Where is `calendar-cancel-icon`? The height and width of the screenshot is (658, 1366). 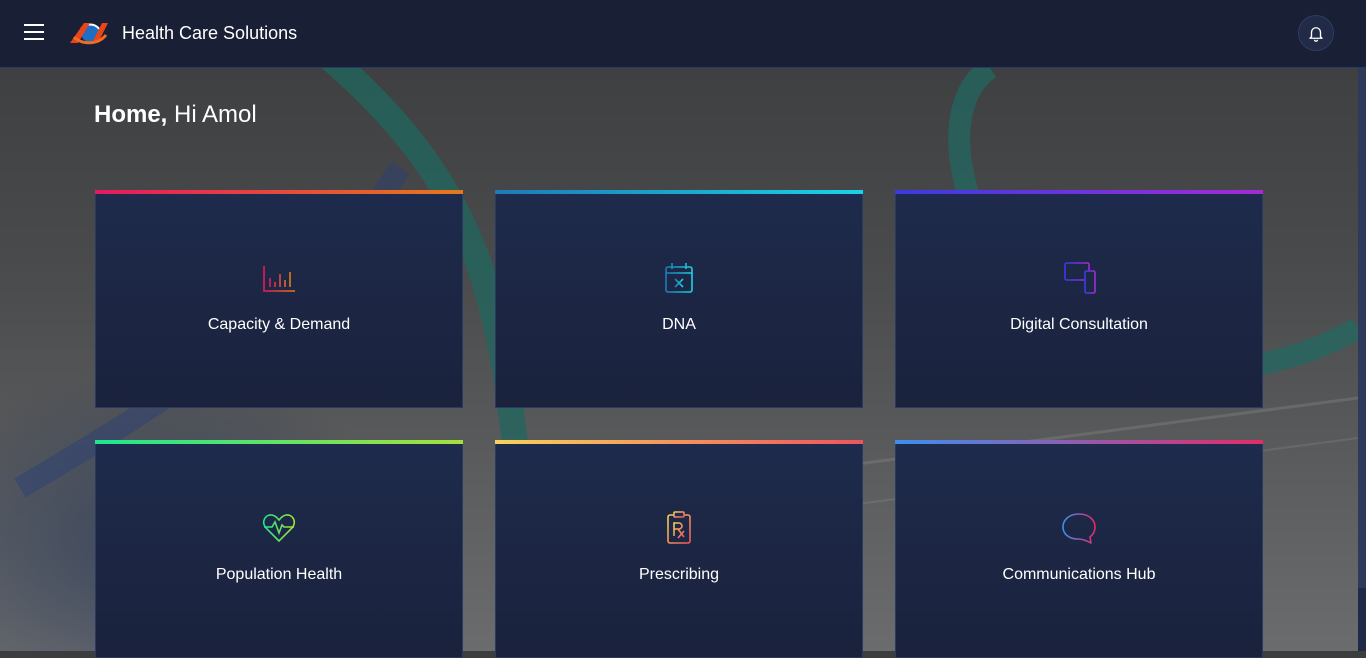
calendar-cancel-icon is located at coordinates (679, 278).